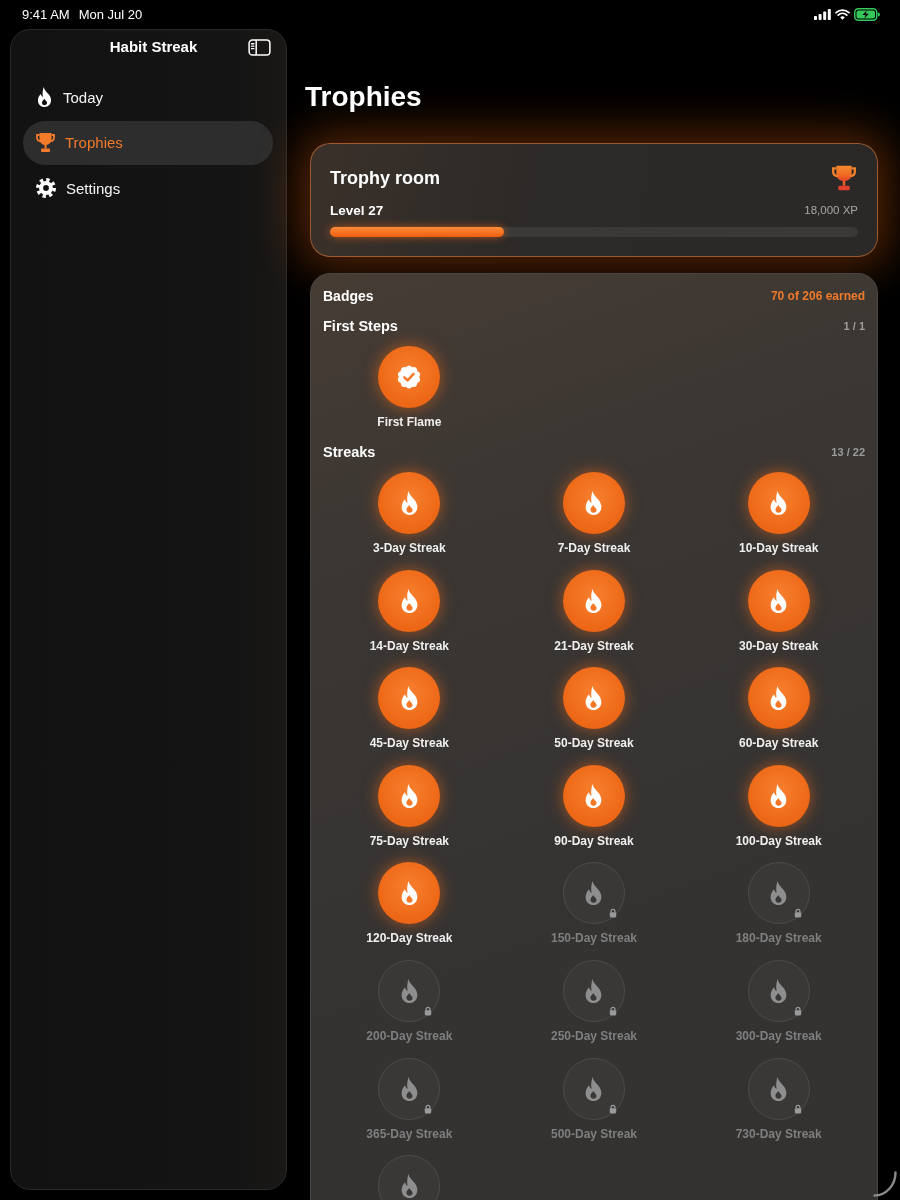 The image size is (900, 1200). Describe the element at coordinates (409, 743) in the screenshot. I see `badge-label: 45-Day Streak` at that location.